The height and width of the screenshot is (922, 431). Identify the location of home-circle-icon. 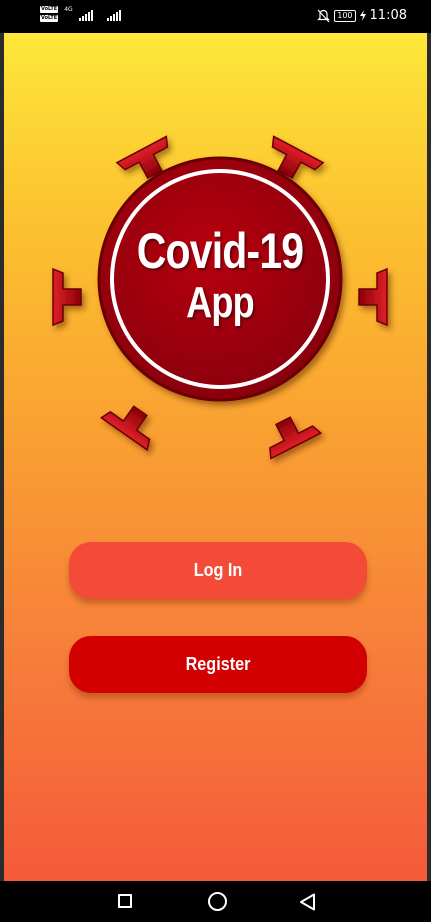
(217, 901).